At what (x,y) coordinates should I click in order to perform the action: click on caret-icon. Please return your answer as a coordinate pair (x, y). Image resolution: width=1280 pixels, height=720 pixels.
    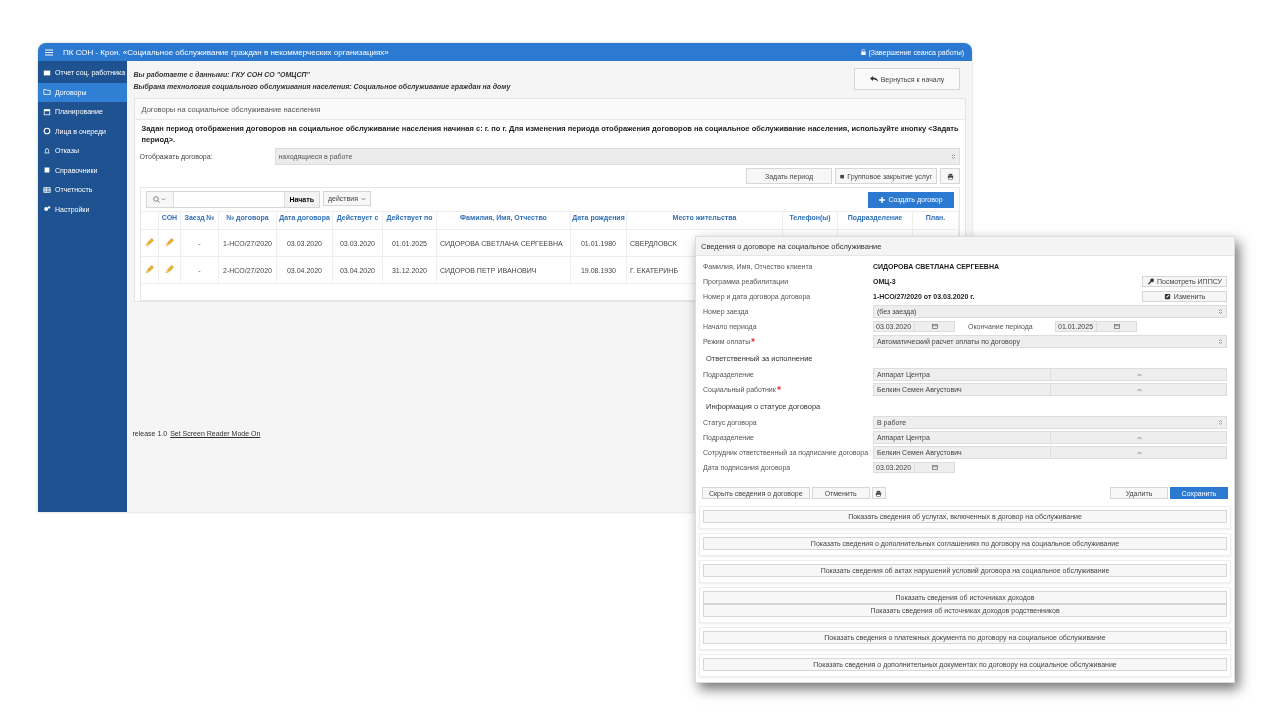
    Looking at the image, I should click on (363, 198).